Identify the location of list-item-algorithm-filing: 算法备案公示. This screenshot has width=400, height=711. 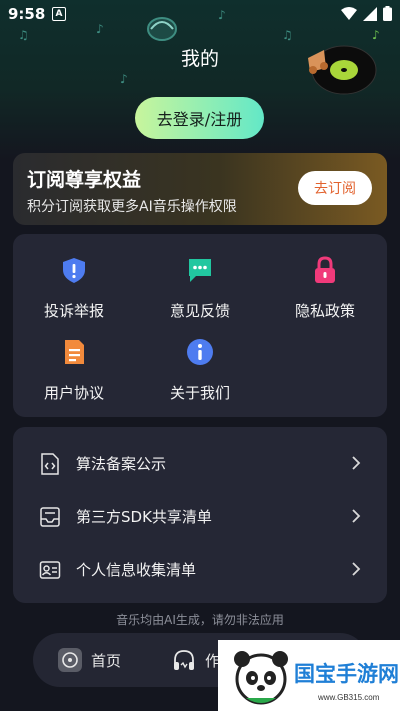
(200, 464).